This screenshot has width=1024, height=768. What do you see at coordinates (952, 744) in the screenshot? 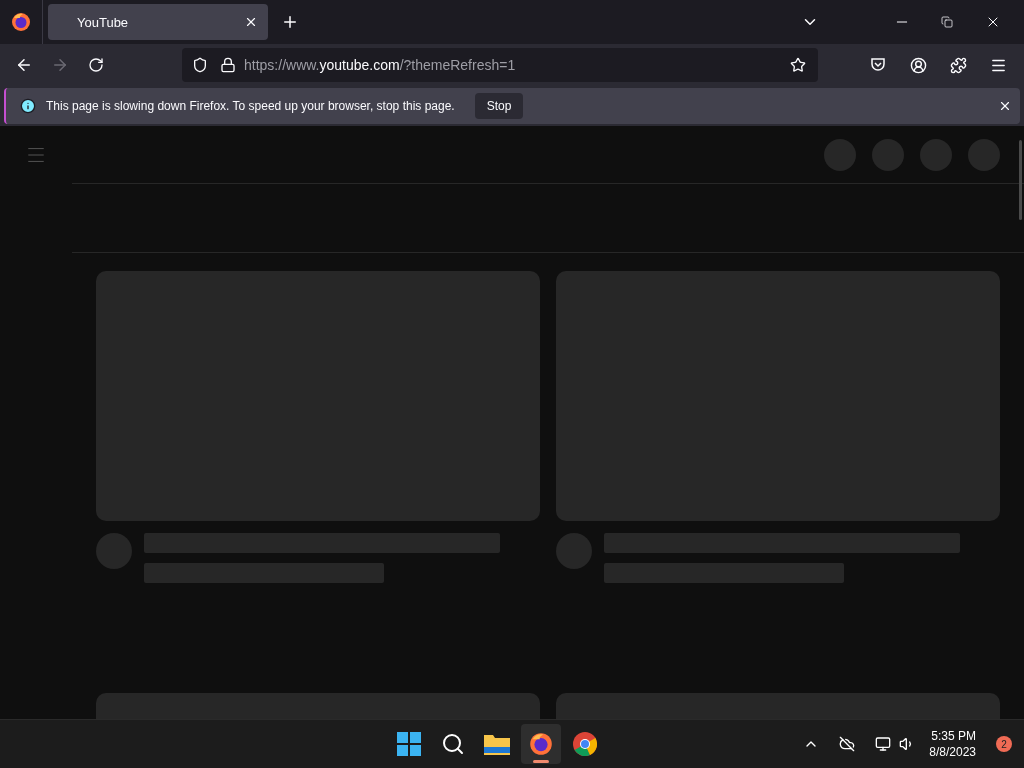
I see `clock: 5:35 PM 8/8/2023` at bounding box center [952, 744].